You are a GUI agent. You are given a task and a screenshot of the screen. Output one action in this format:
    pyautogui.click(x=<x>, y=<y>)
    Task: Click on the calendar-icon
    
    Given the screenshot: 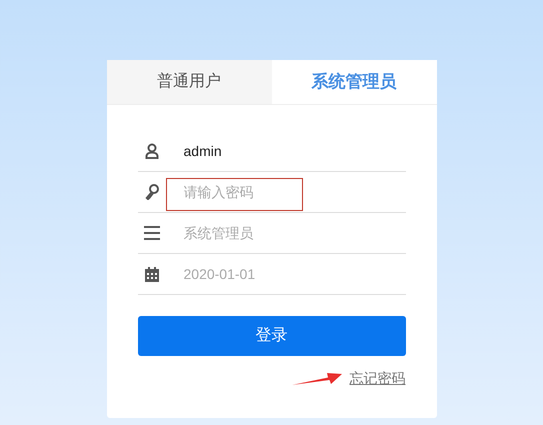 What is the action you would take?
    pyautogui.click(x=151, y=274)
    